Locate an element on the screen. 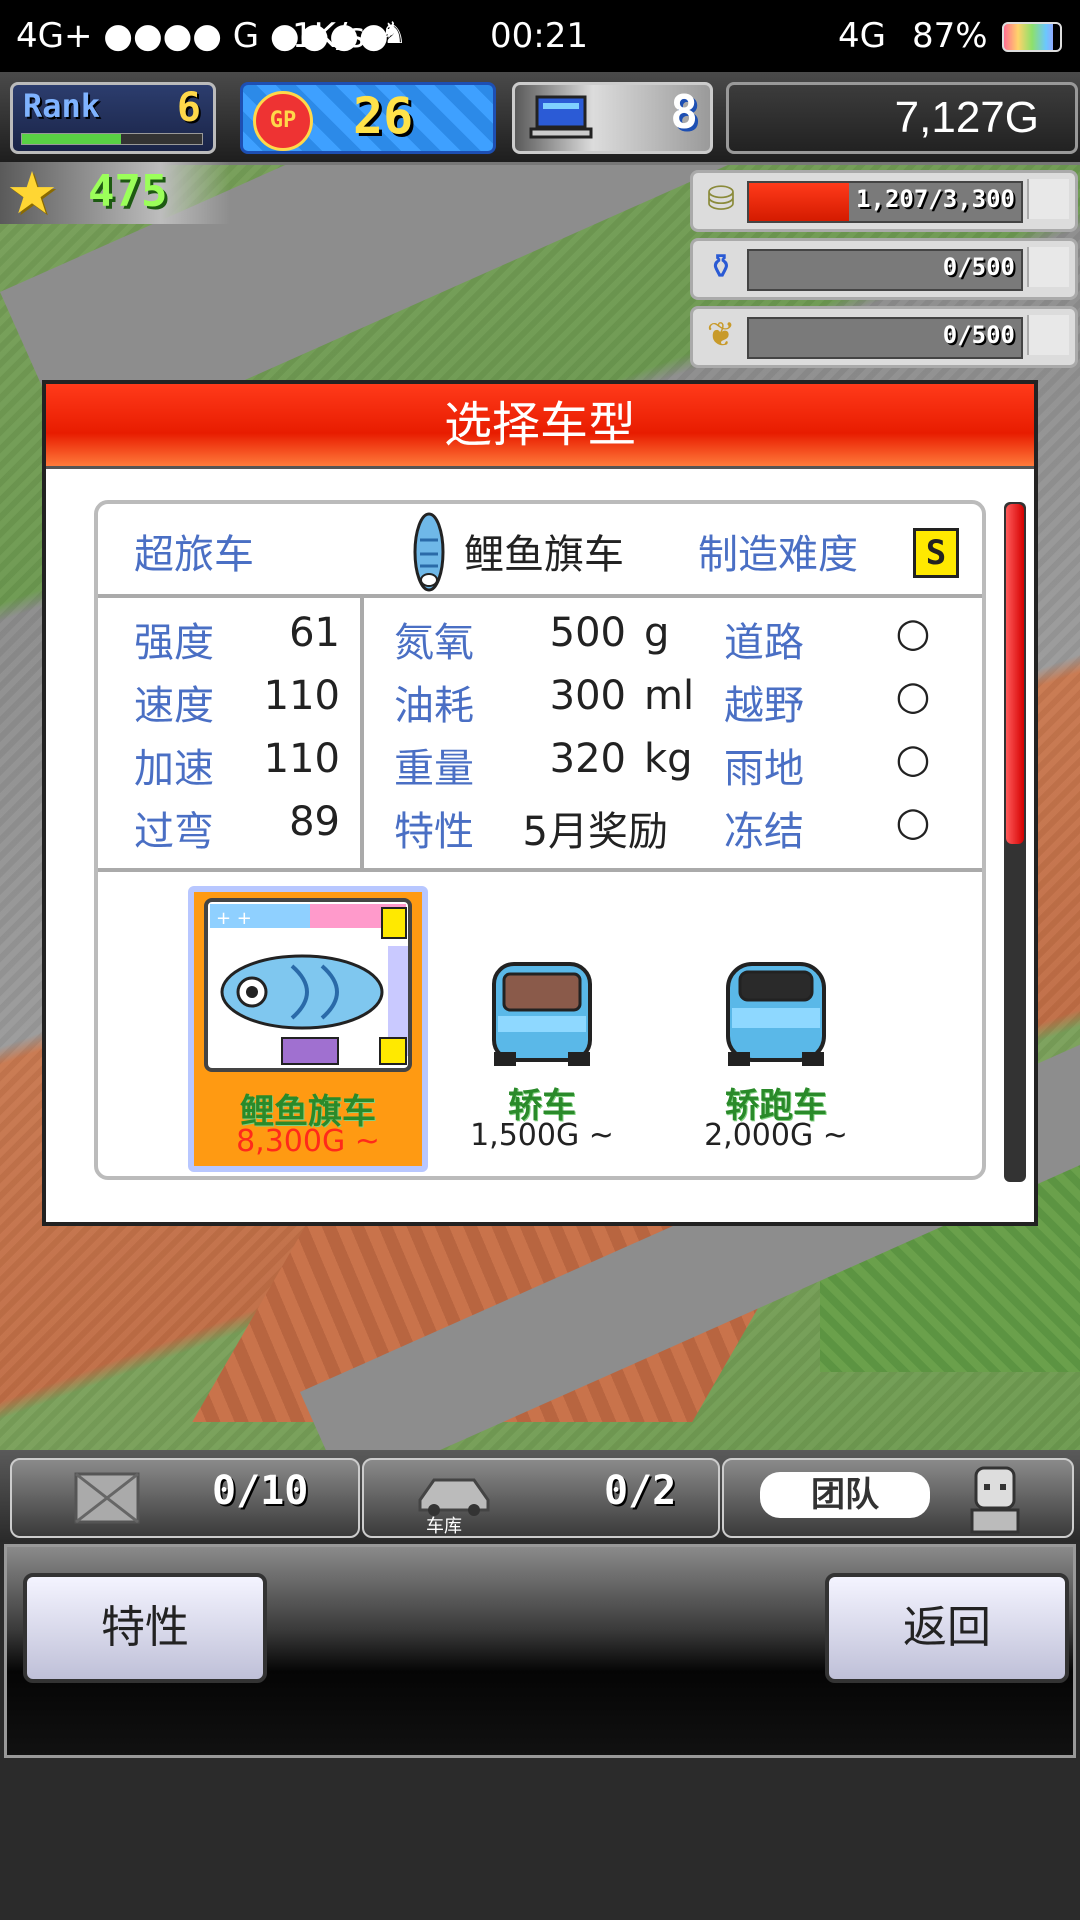 This screenshot has height=1920, width=1080. car-card-coupe: 轿跑车 2,000G ~ is located at coordinates (776, 1029).